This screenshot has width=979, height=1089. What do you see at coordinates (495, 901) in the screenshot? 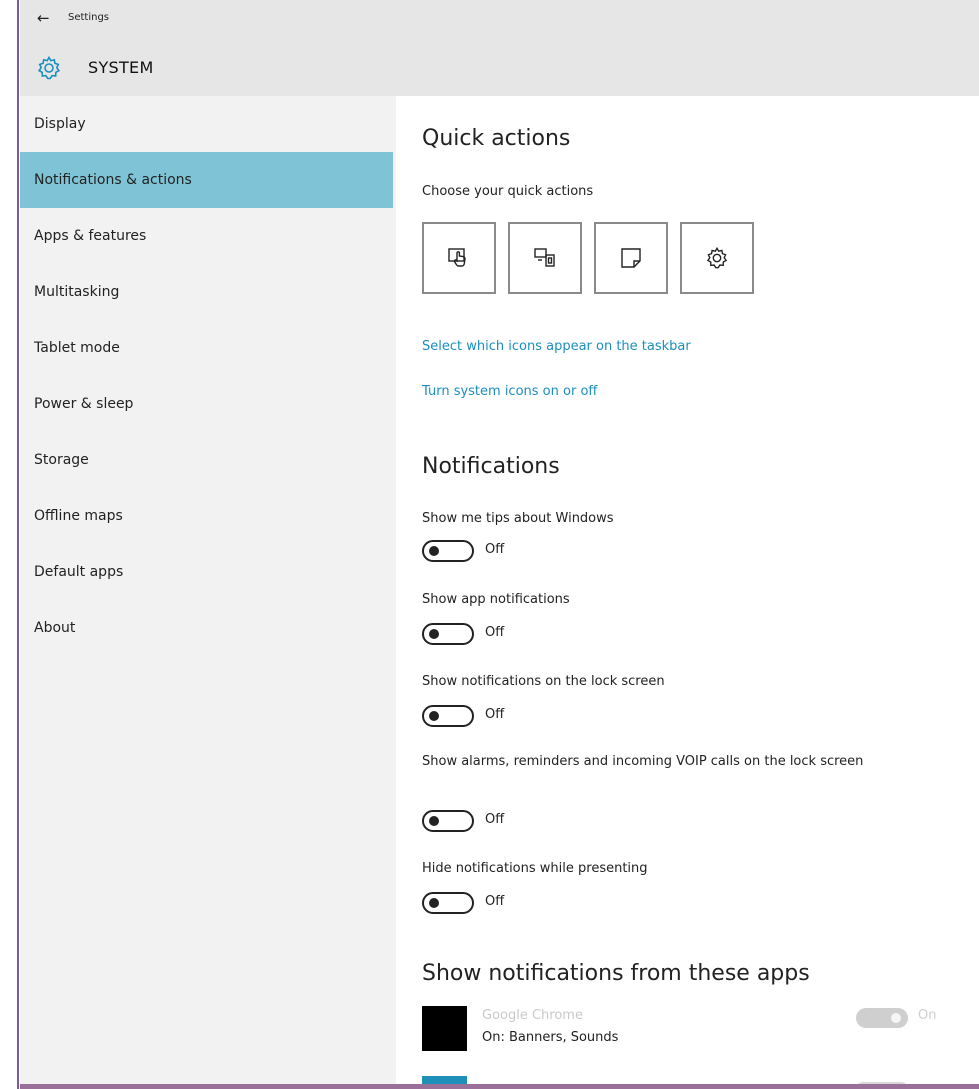
I see `toggle-state-presenting: Off` at bounding box center [495, 901].